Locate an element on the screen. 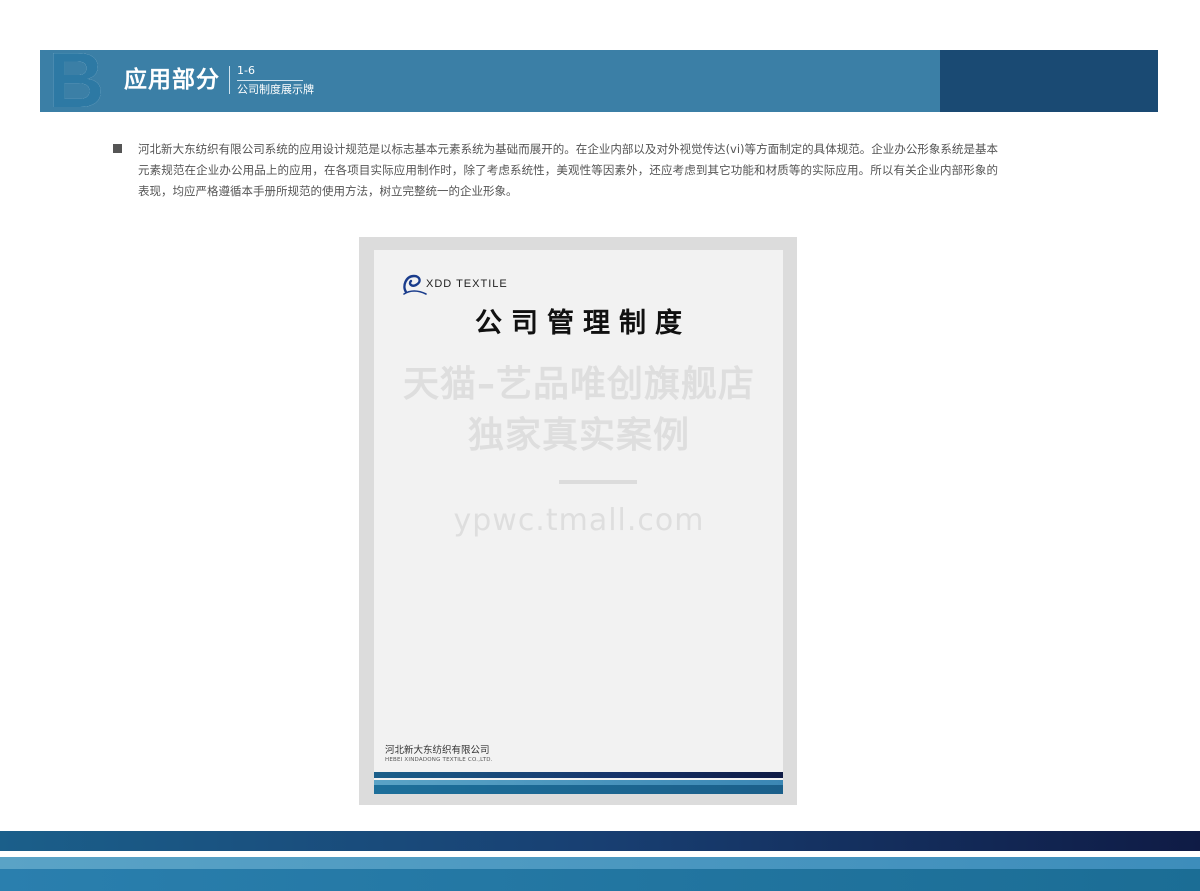 The height and width of the screenshot is (891, 1200). watermark-url: ypwc.tmall.com is located at coordinates (579, 520).